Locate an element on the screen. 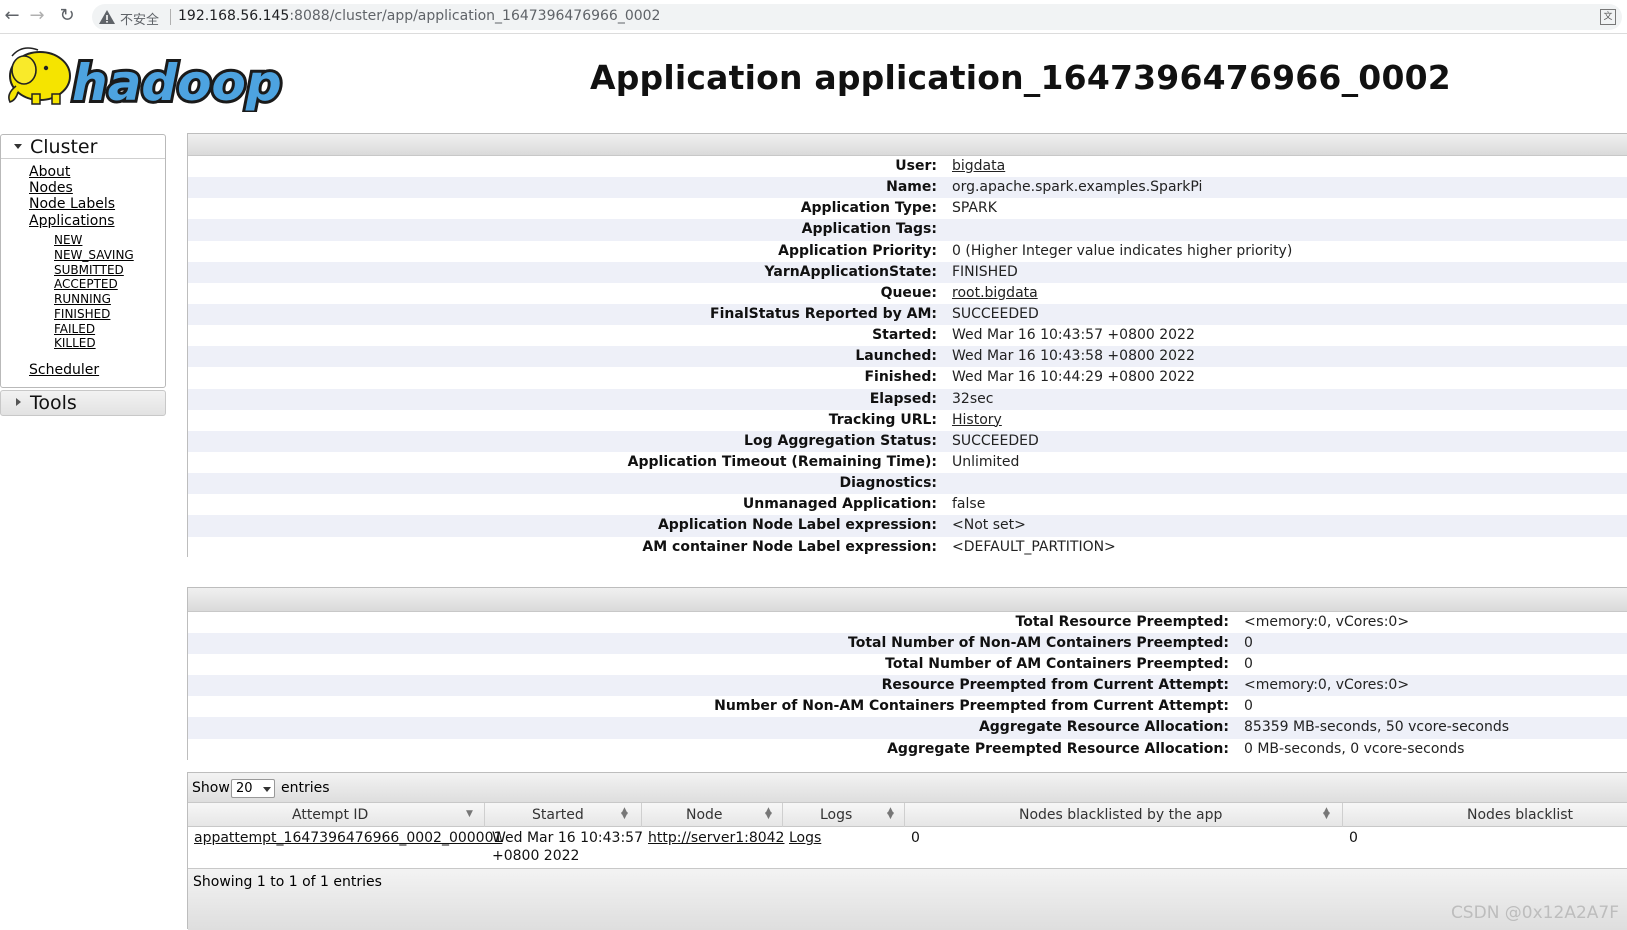 Image resolution: width=1627 pixels, height=930 pixels. info-label: Application Tags: is located at coordinates (869, 229).